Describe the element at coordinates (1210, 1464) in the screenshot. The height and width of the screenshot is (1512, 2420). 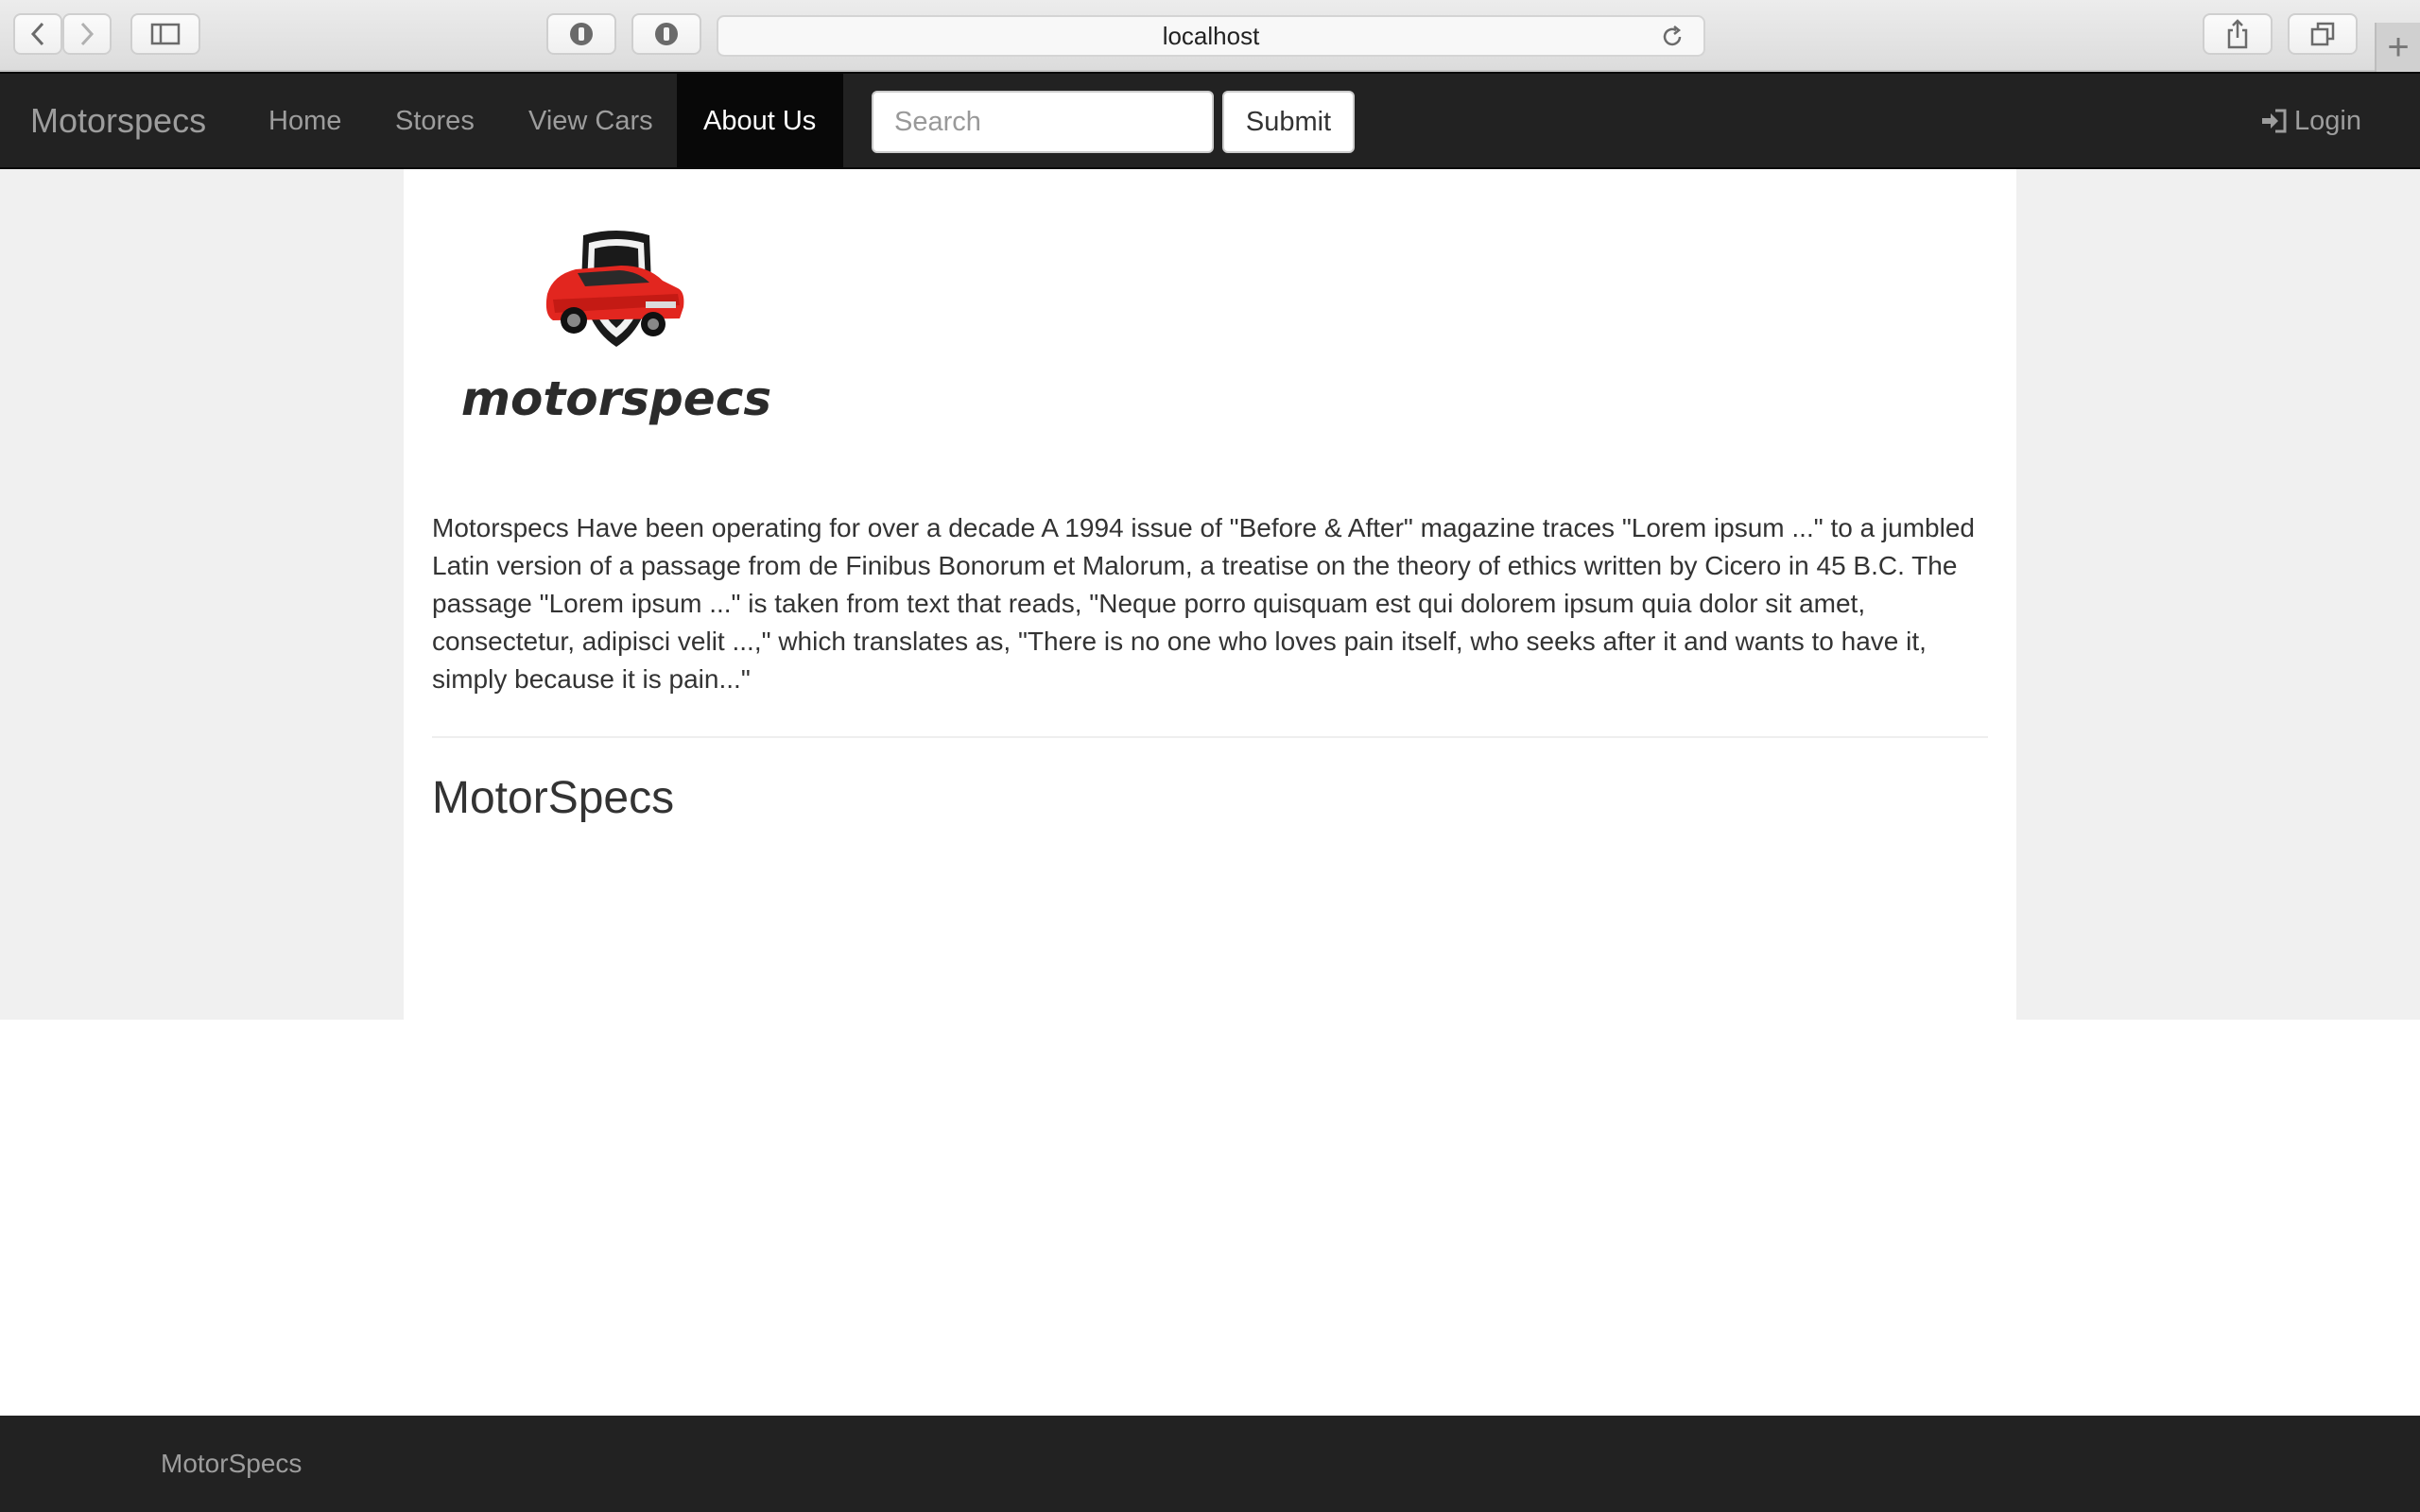
I see `footer: MotorSpecs` at that location.